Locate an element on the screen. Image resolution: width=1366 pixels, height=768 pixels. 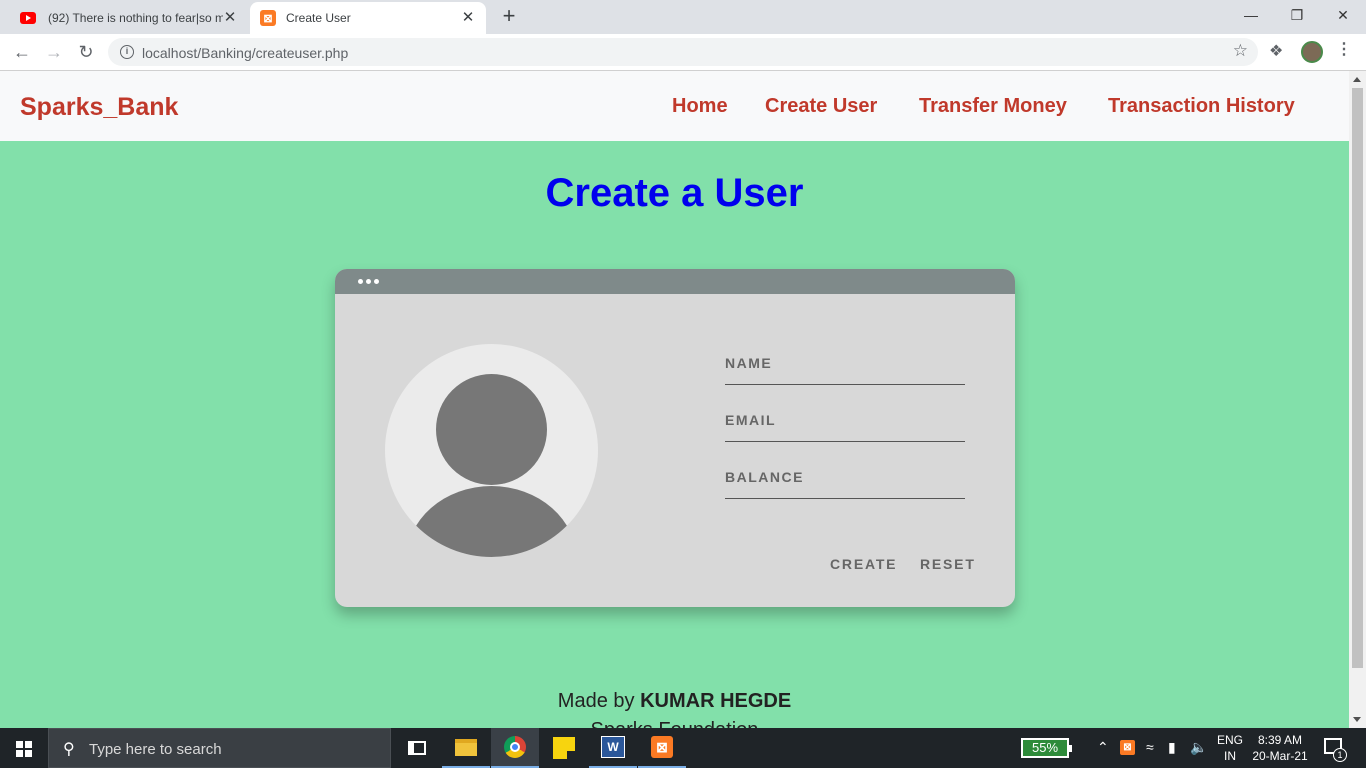
footer-credit: Made by KUMAR HEGDE is located at coordinates (674, 701).